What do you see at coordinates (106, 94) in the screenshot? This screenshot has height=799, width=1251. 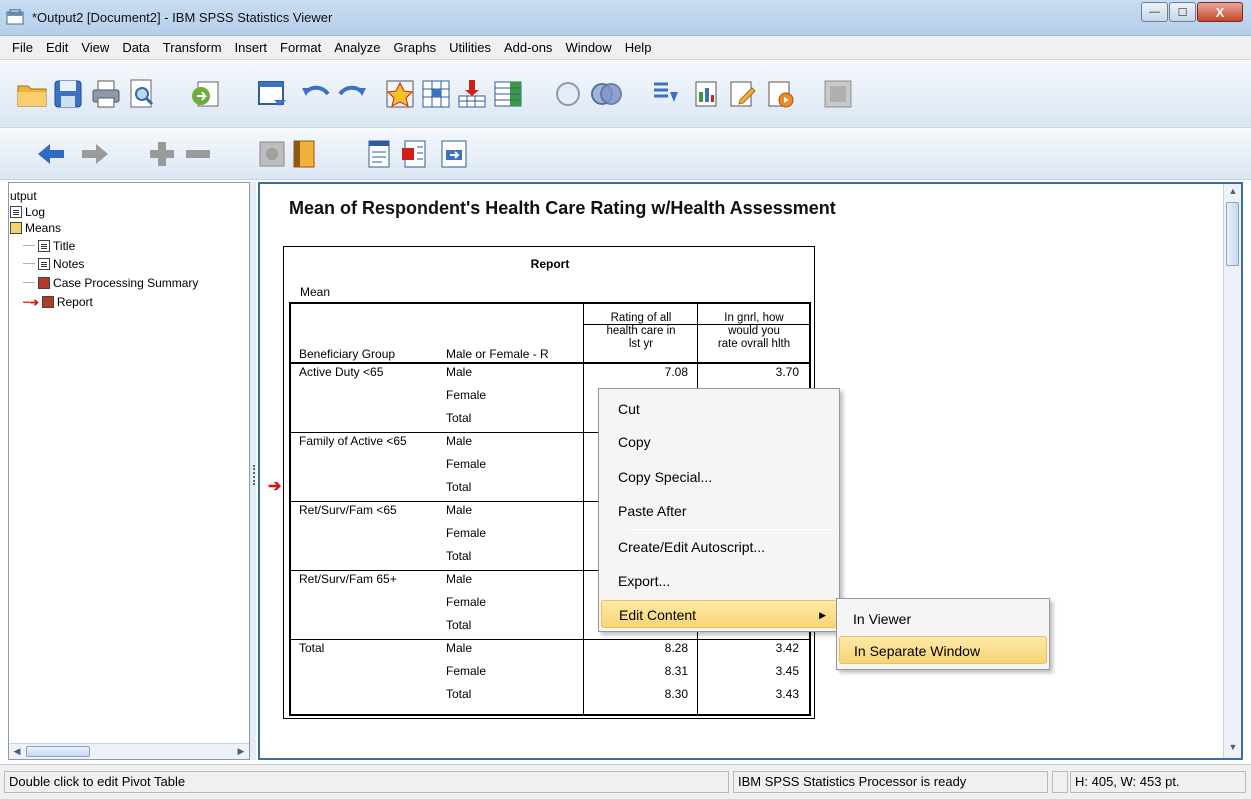 I see `print-icon` at bounding box center [106, 94].